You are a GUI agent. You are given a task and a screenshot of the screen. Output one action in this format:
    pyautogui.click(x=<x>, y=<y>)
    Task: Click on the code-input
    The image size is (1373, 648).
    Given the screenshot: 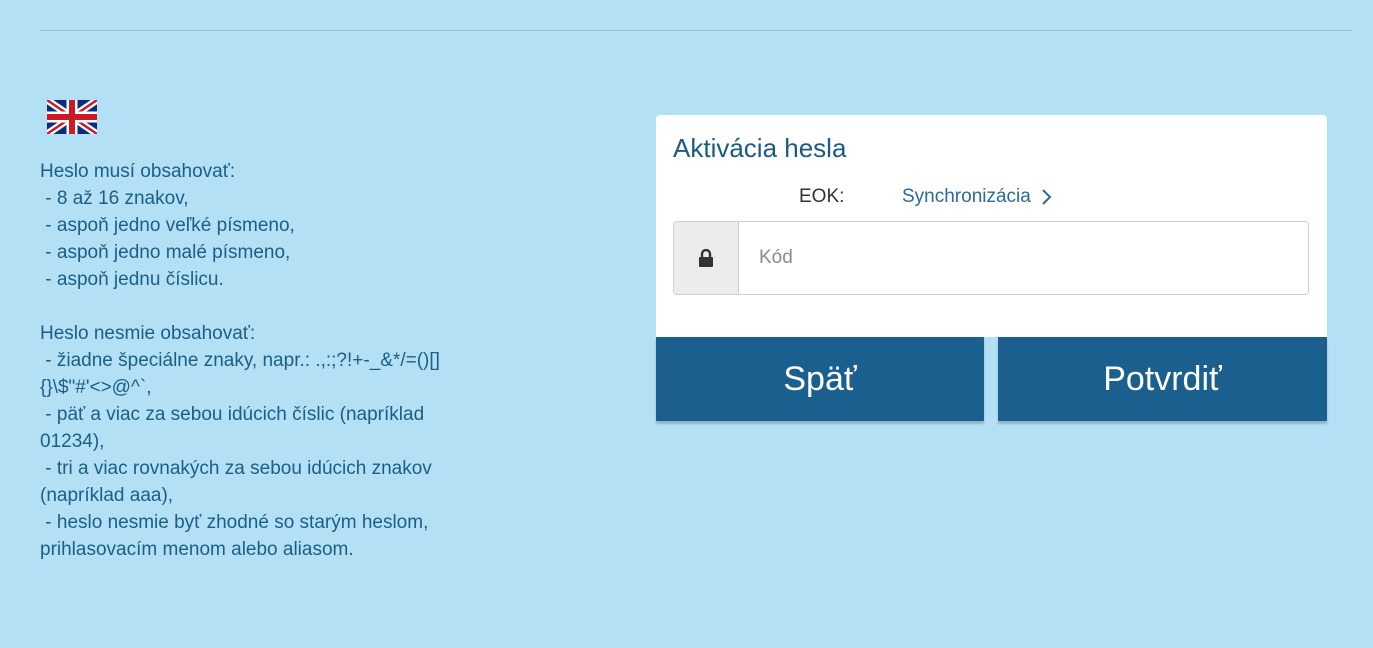 What is the action you would take?
    pyautogui.click(x=1023, y=258)
    